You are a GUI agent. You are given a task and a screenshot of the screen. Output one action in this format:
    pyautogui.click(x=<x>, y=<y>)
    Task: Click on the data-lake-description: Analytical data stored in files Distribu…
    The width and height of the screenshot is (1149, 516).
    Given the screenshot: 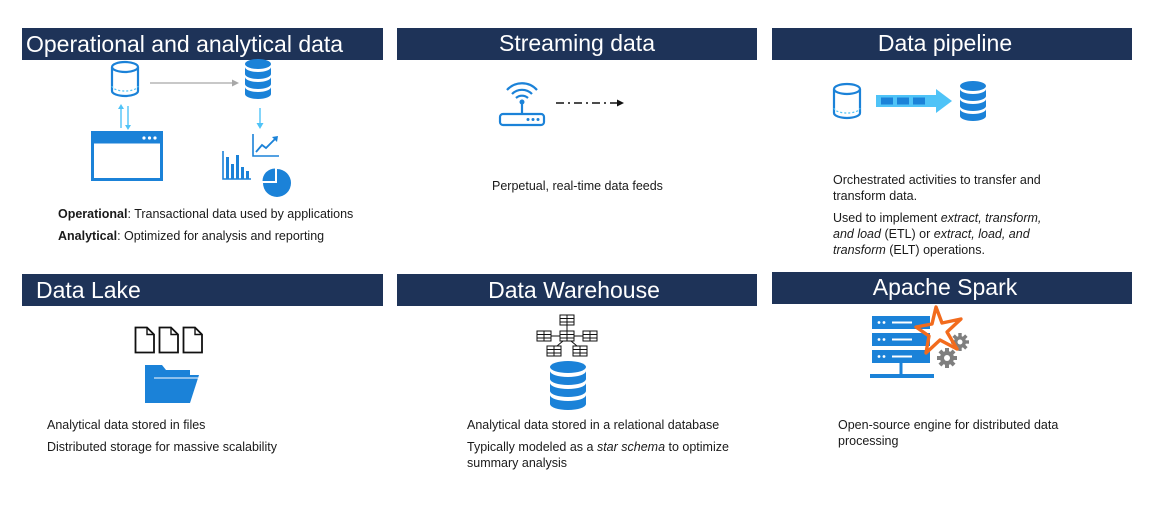 What is the action you would take?
    pyautogui.click(x=162, y=436)
    